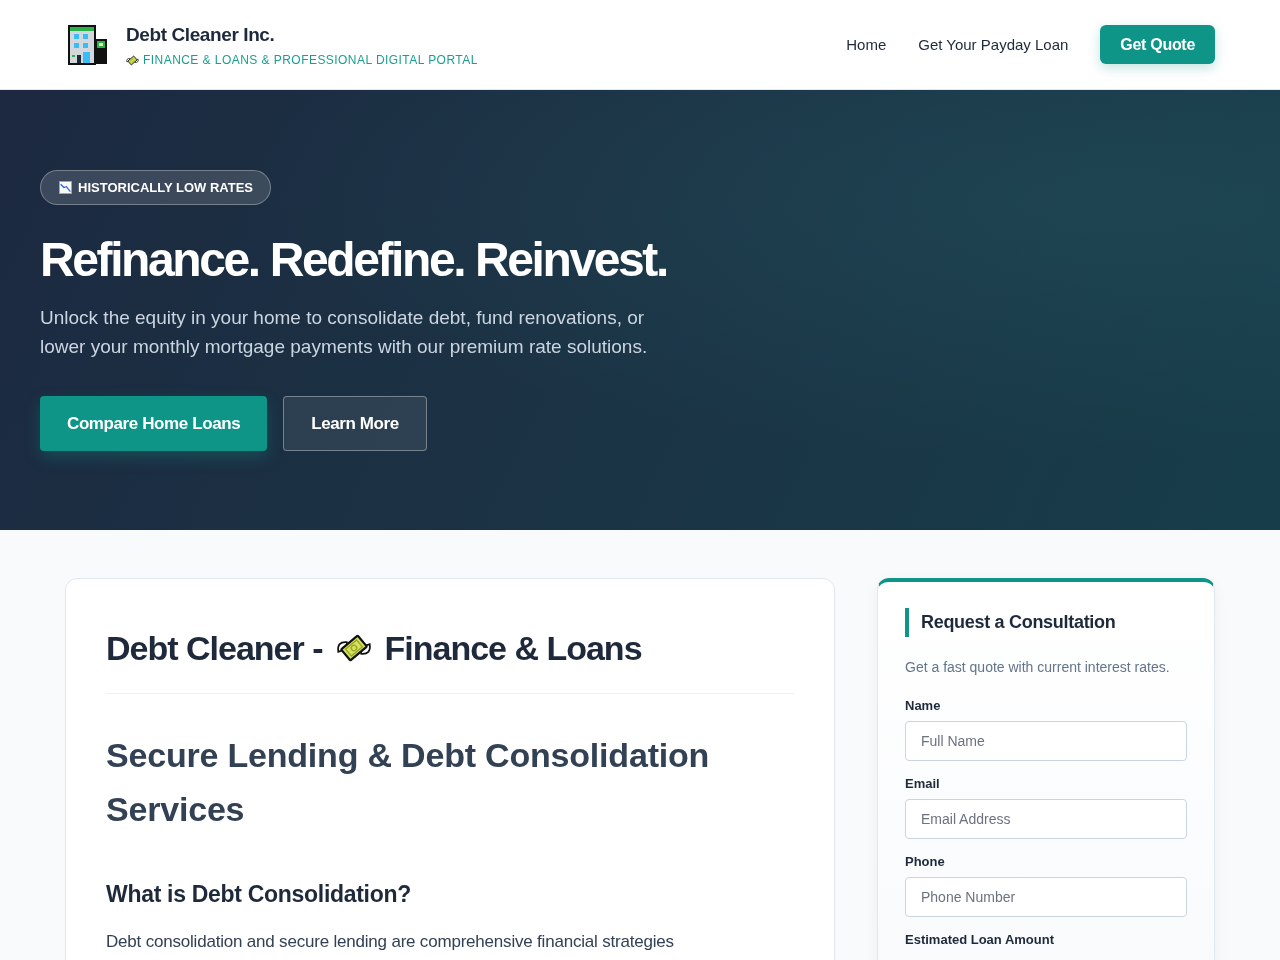 The height and width of the screenshot is (960, 1280). What do you see at coordinates (1046, 819) in the screenshot?
I see `input-field: Email Address` at bounding box center [1046, 819].